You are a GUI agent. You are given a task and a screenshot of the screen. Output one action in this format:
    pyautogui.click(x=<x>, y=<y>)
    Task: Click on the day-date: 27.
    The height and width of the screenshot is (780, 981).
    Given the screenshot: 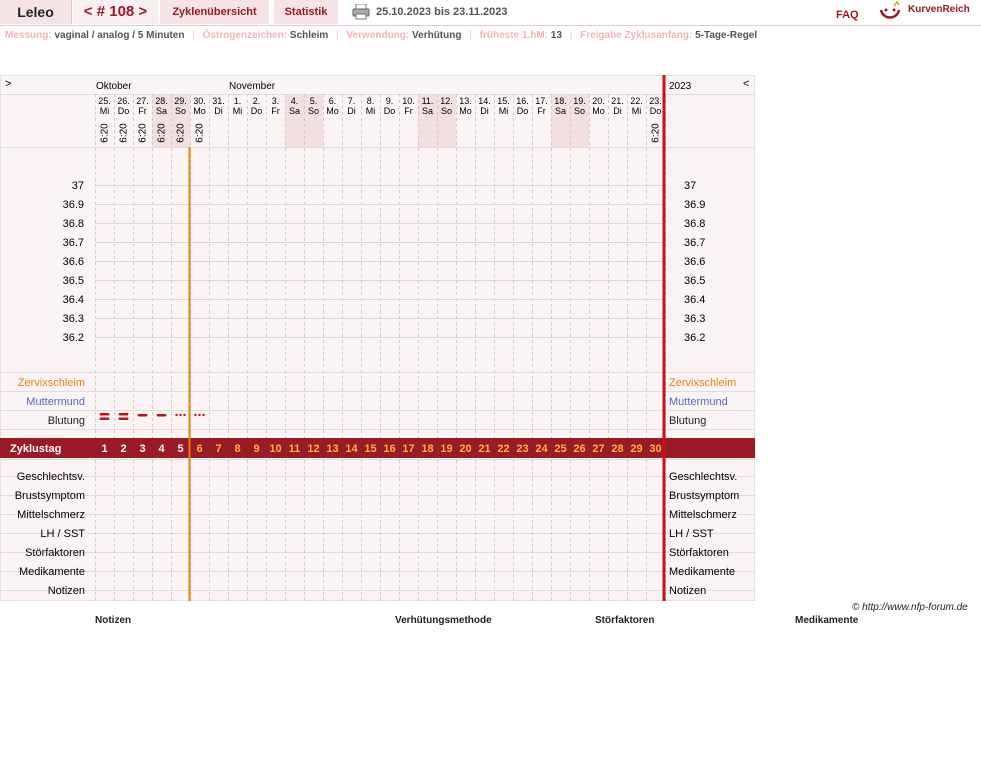 What is the action you would take?
    pyautogui.click(x=142, y=101)
    